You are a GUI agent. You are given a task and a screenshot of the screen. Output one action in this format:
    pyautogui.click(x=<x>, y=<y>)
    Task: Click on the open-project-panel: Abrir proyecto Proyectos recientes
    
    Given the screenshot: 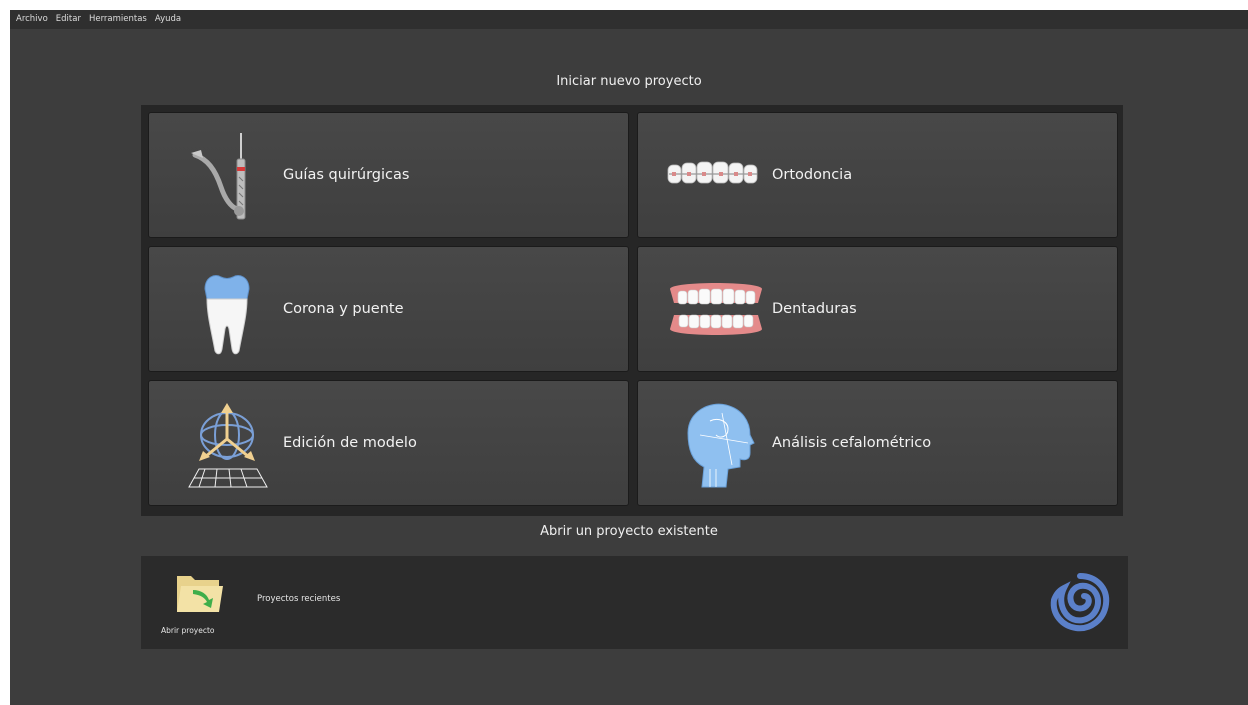 What is the action you would take?
    pyautogui.click(x=634, y=602)
    